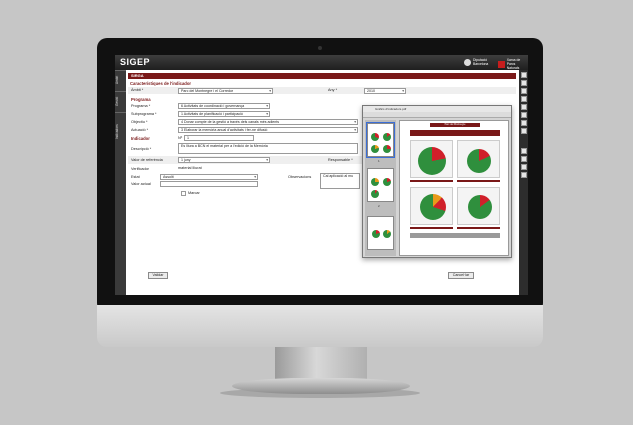  I want to click on parcs-logo: Xarxa de Parcs Naturals, so click(513, 64).